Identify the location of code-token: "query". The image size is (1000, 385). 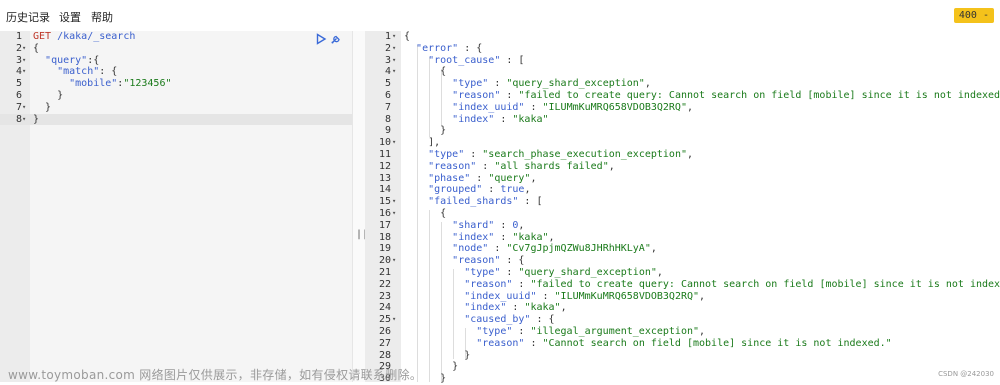
(66, 60).